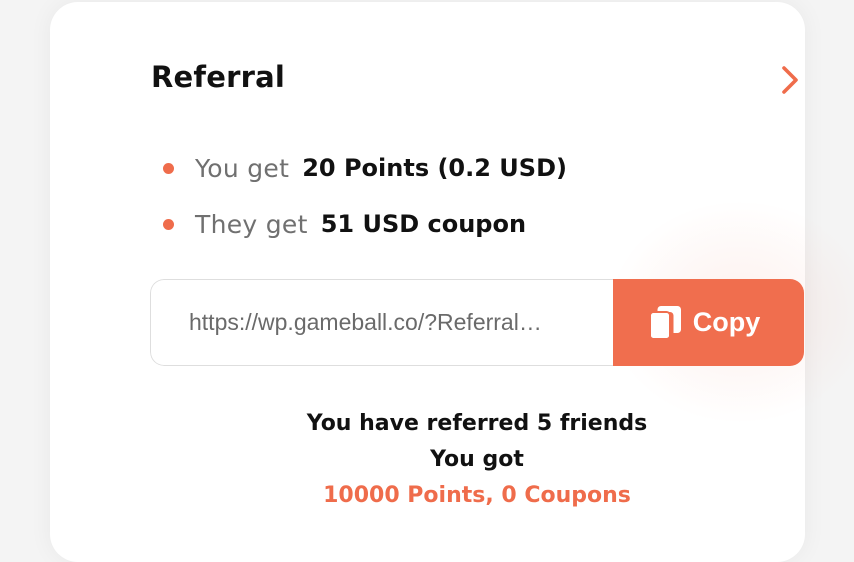  What do you see at coordinates (664, 322) in the screenshot?
I see `copy-icon` at bounding box center [664, 322].